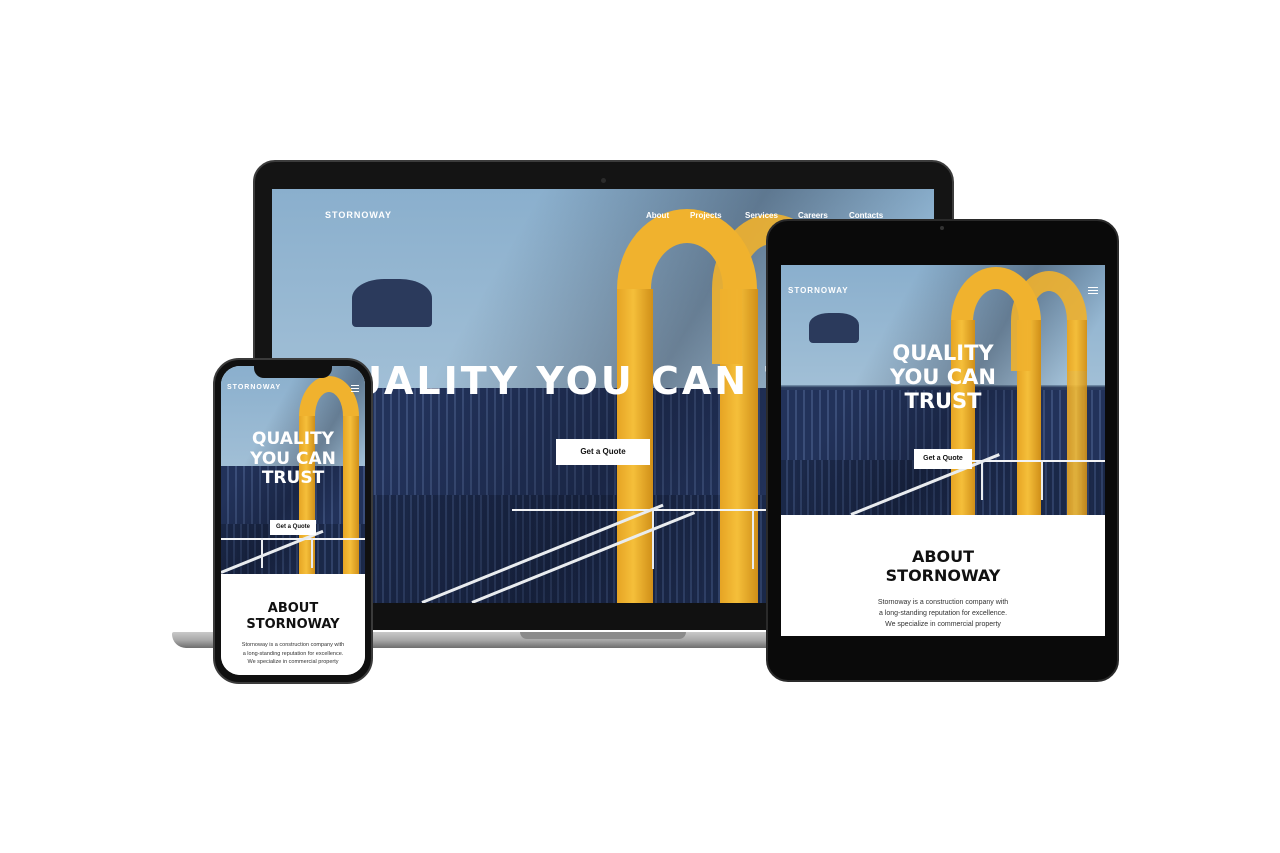 The height and width of the screenshot is (853, 1280). Describe the element at coordinates (293, 371) in the screenshot. I see `phone-notch` at that location.